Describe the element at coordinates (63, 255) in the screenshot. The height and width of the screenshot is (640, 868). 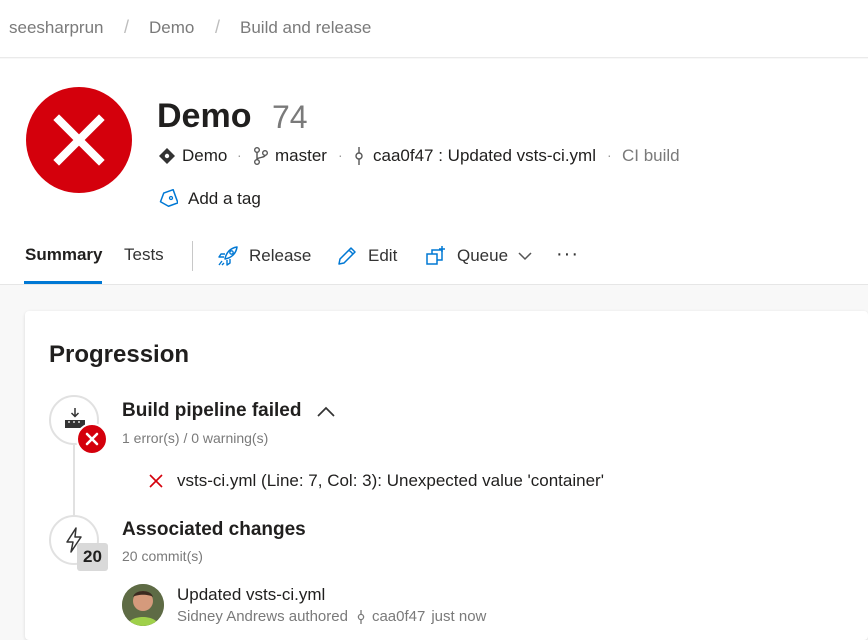
I see `tab-summary: Summary` at that location.